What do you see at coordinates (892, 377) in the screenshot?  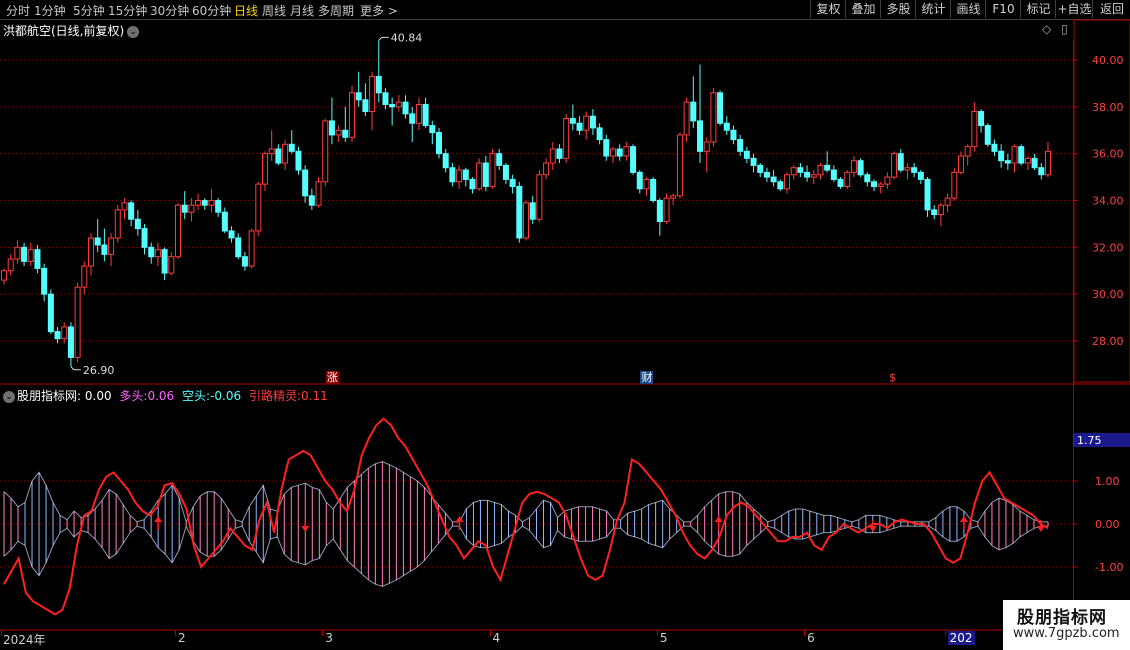 I see `event-marker-2: $` at bounding box center [892, 377].